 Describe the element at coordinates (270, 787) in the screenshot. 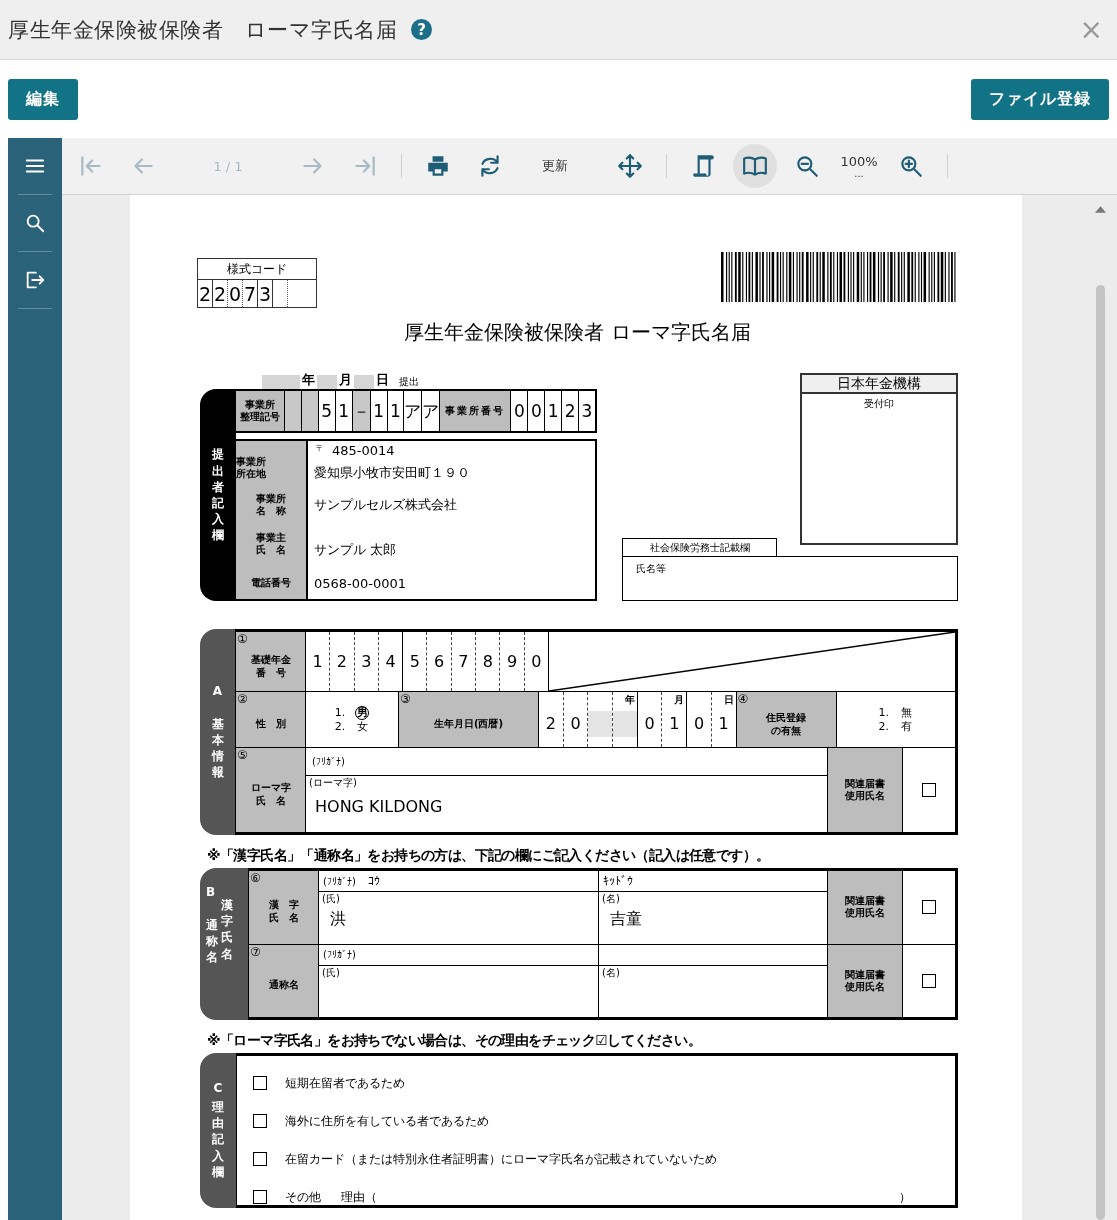

I see `field-label: ローマ字` at that location.